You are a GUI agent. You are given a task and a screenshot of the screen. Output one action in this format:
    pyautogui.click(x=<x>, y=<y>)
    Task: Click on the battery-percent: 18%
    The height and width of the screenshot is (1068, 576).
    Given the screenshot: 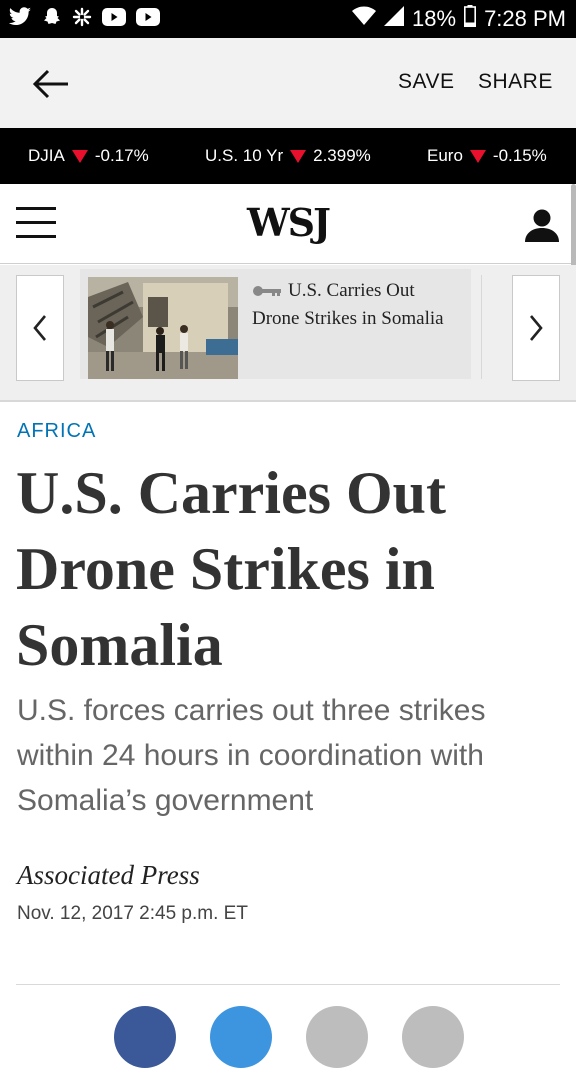 What is the action you would take?
    pyautogui.click(x=434, y=18)
    